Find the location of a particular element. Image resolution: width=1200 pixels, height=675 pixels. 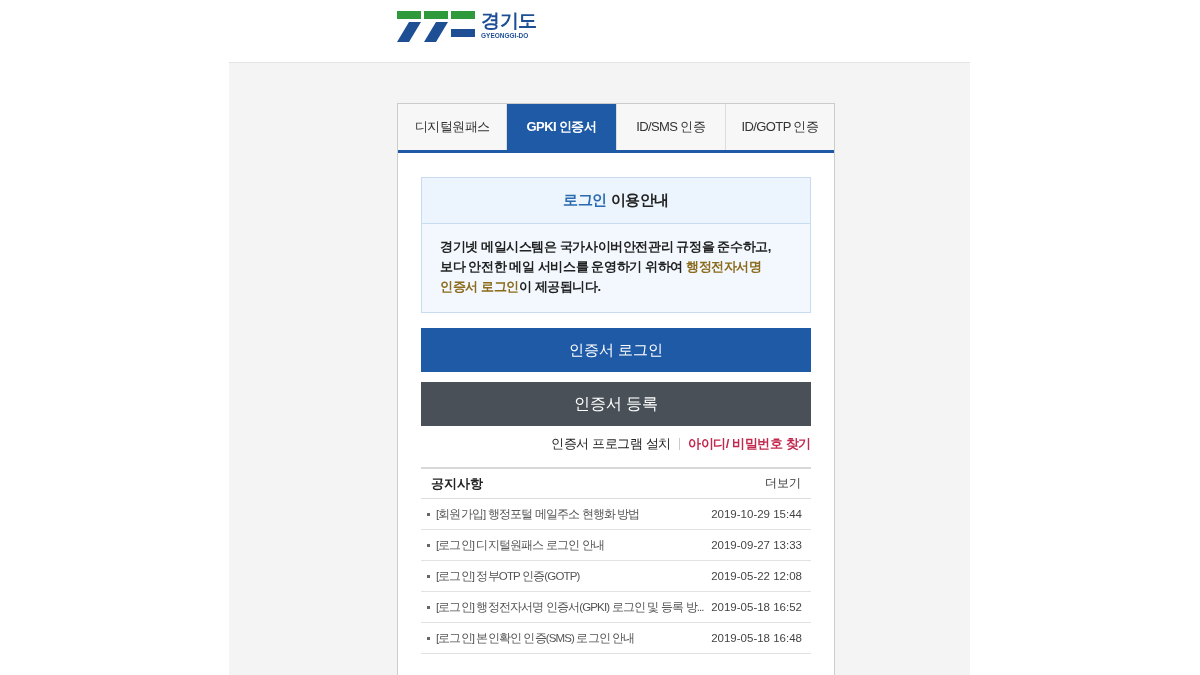

login-tab: GPKI 인증서 is located at coordinates (562, 127).